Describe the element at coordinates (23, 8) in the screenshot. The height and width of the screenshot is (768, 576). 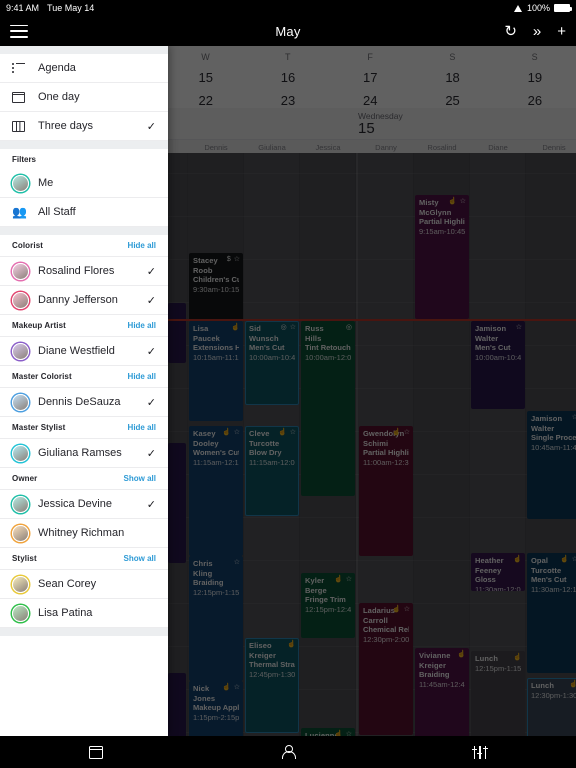
I see `status-time: 9:41 AM` at that location.